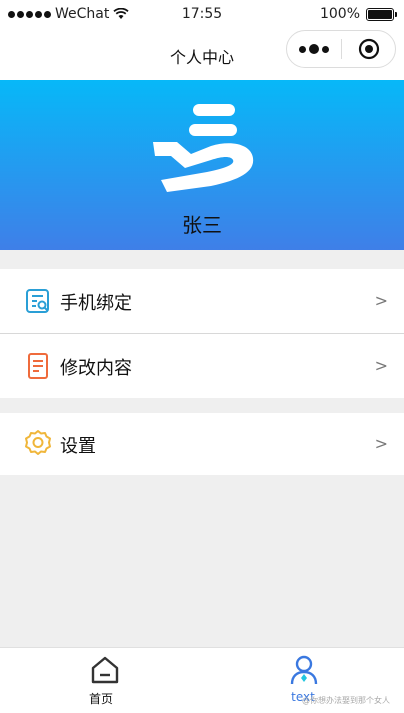 Image resolution: width=404 pixels, height=713 pixels. I want to click on home-icon, so click(105, 670).